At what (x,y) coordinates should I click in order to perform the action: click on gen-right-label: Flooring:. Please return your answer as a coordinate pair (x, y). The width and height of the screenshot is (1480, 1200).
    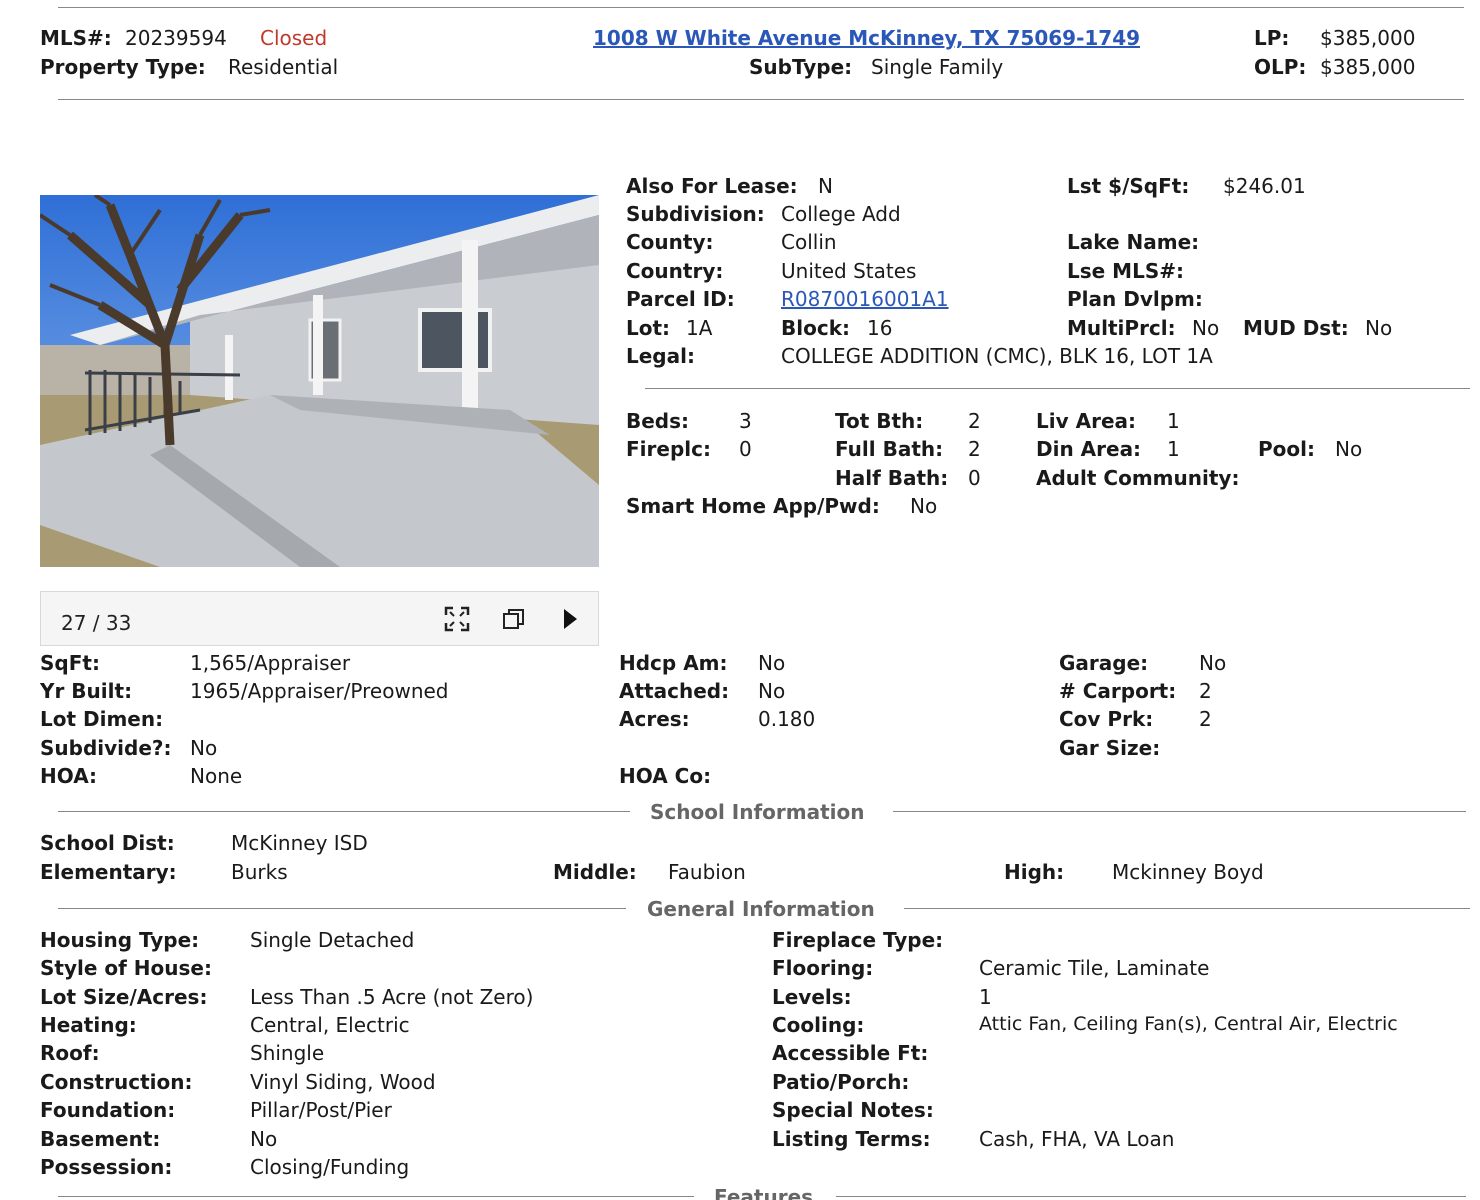
    Looking at the image, I should click on (823, 968).